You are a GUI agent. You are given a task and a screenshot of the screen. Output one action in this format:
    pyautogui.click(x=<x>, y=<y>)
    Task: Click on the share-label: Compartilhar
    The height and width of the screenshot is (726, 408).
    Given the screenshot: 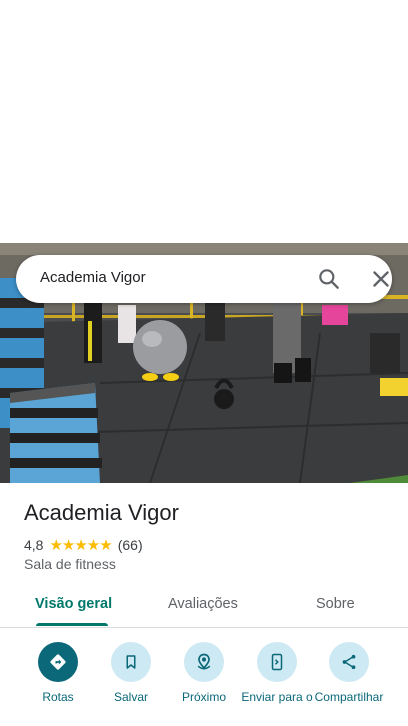 What is the action you would take?
    pyautogui.click(x=349, y=697)
    